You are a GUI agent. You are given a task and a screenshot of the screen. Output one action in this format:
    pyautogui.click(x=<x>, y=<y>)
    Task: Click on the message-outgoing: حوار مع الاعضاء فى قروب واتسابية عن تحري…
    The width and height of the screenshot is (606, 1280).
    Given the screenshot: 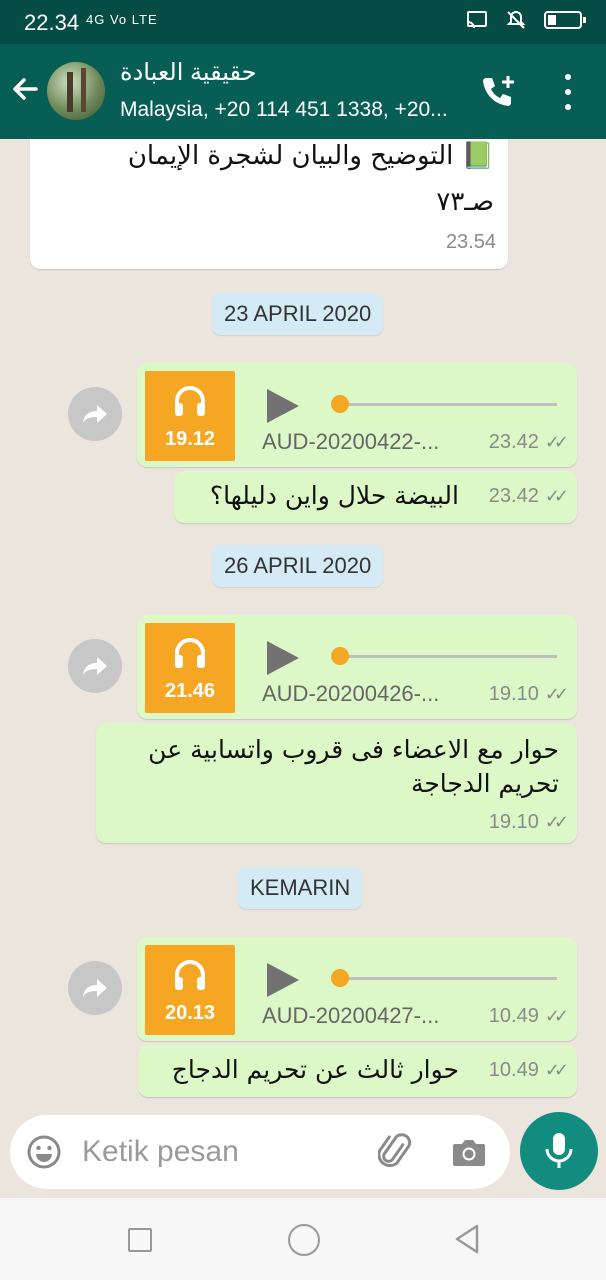 What is the action you would take?
    pyautogui.click(x=336, y=783)
    